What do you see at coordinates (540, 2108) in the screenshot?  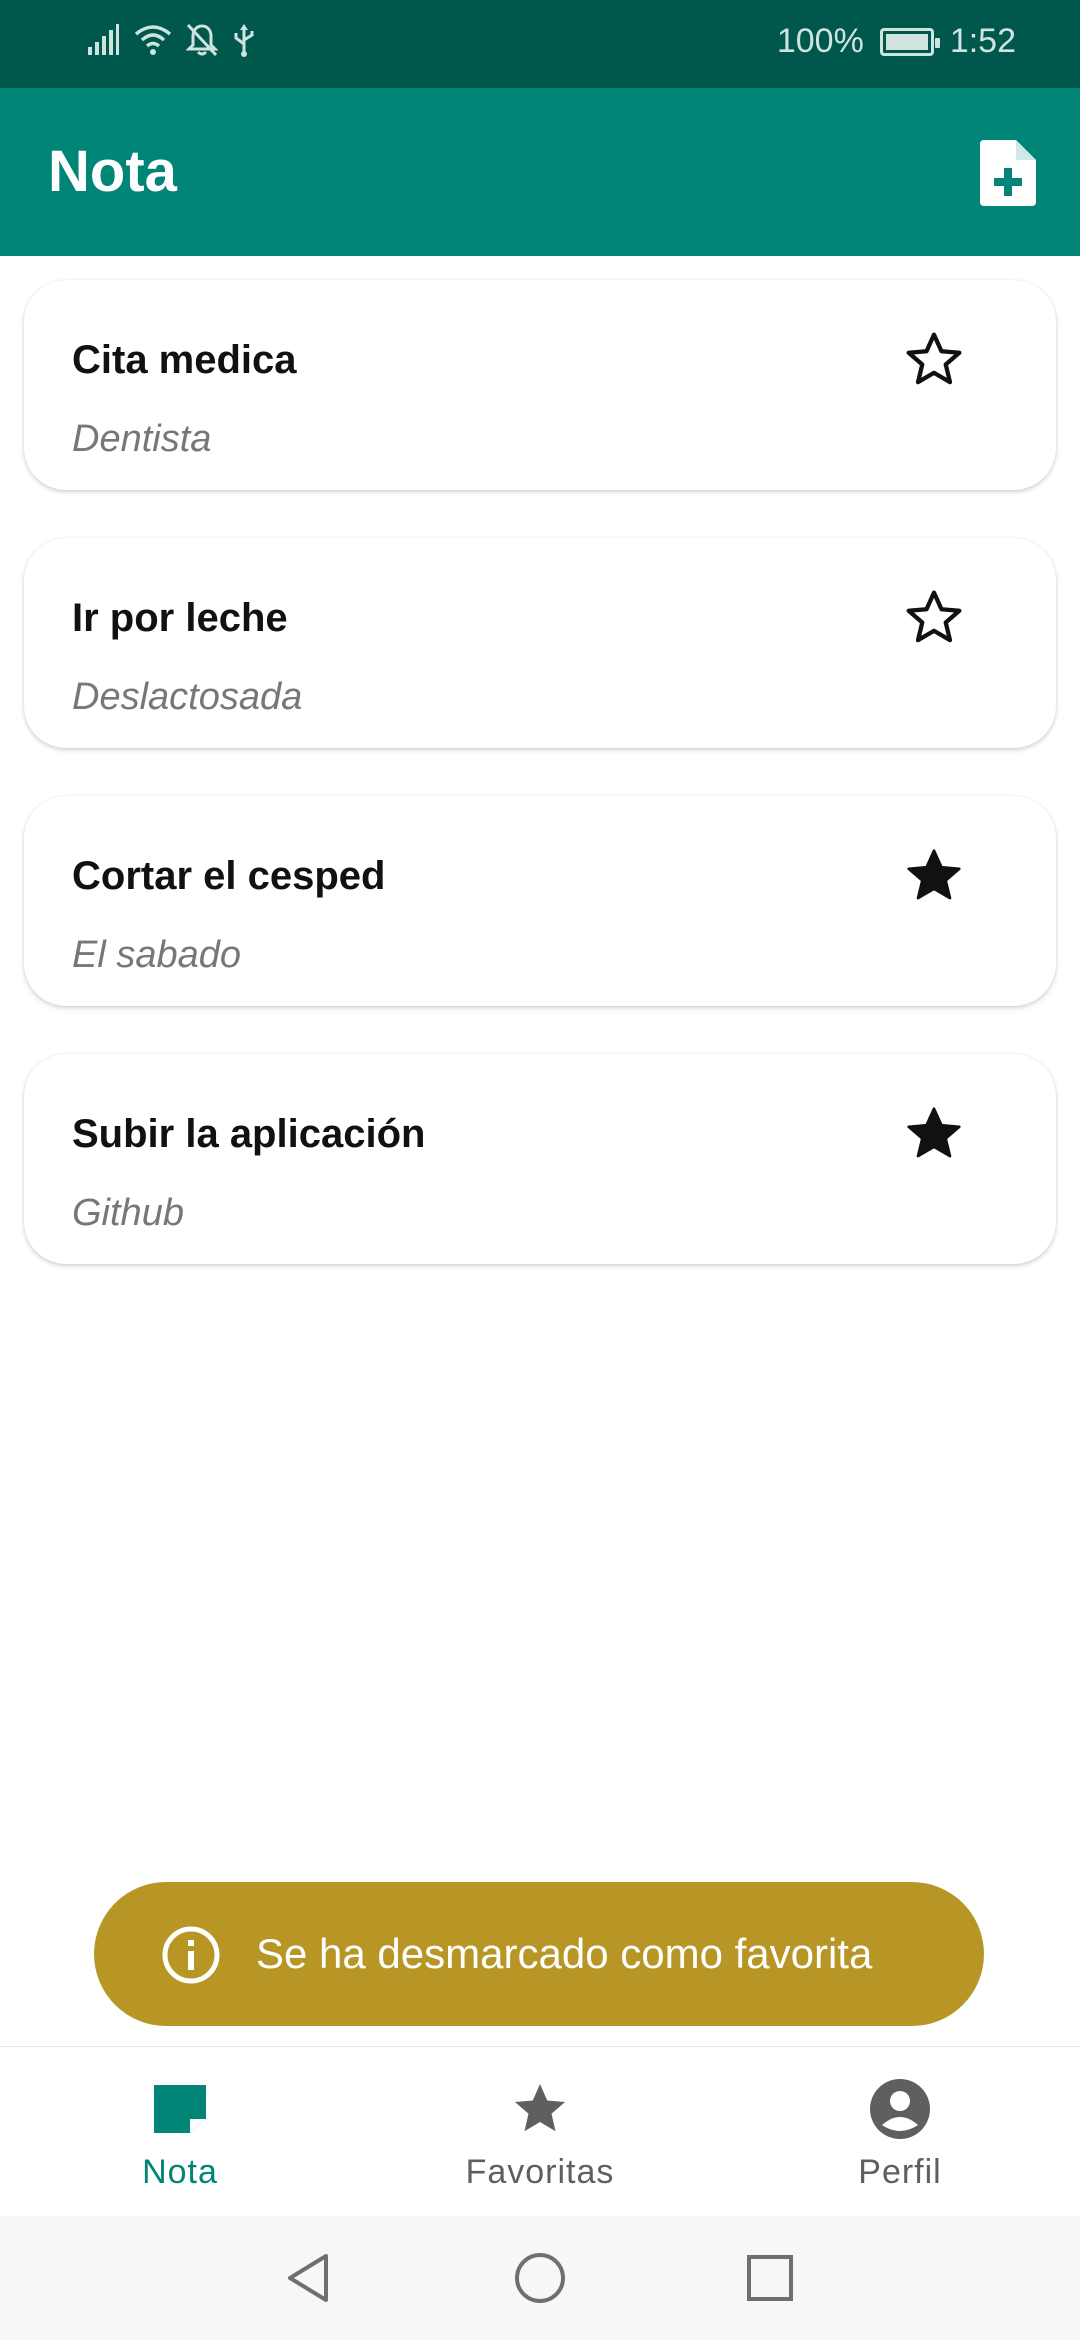 I see `star-icon` at bounding box center [540, 2108].